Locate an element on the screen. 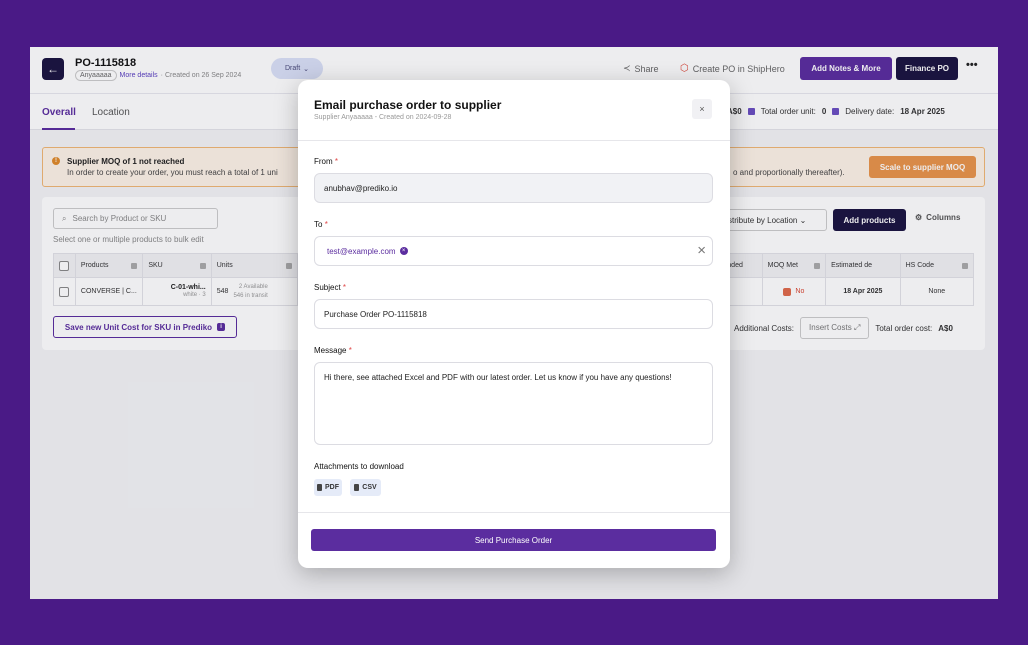 The image size is (1028, 645). to-label-text: To is located at coordinates (318, 224).